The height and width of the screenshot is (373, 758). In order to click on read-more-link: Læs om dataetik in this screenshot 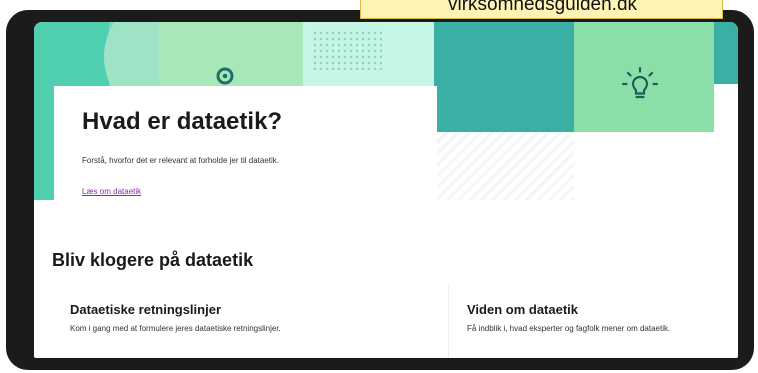, I will do `click(111, 191)`.